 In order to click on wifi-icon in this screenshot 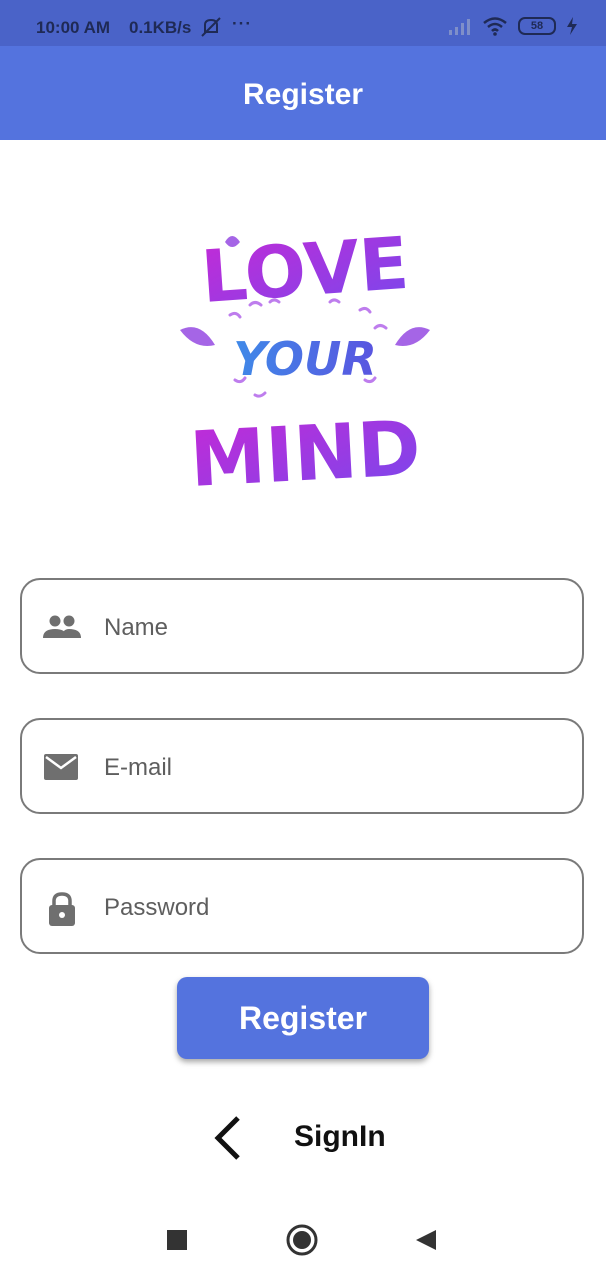, I will do `click(495, 26)`.